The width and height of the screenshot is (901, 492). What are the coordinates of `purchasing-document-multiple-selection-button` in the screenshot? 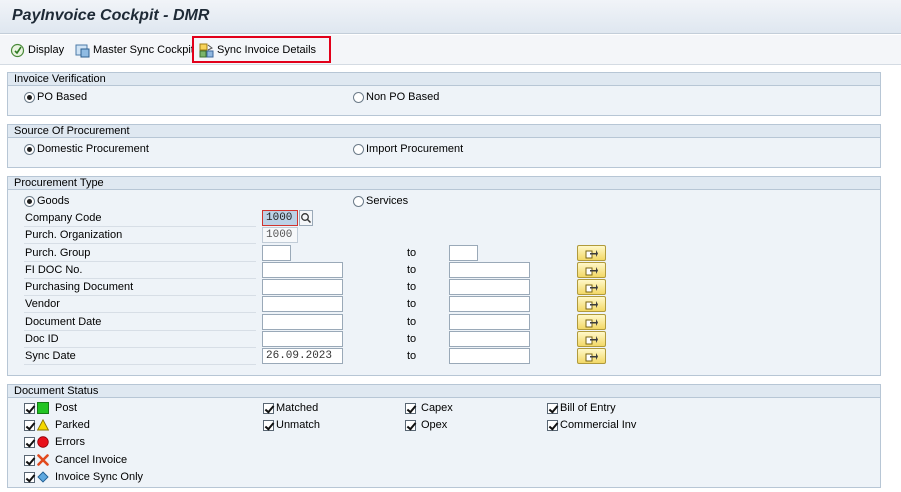 It's located at (591, 287).